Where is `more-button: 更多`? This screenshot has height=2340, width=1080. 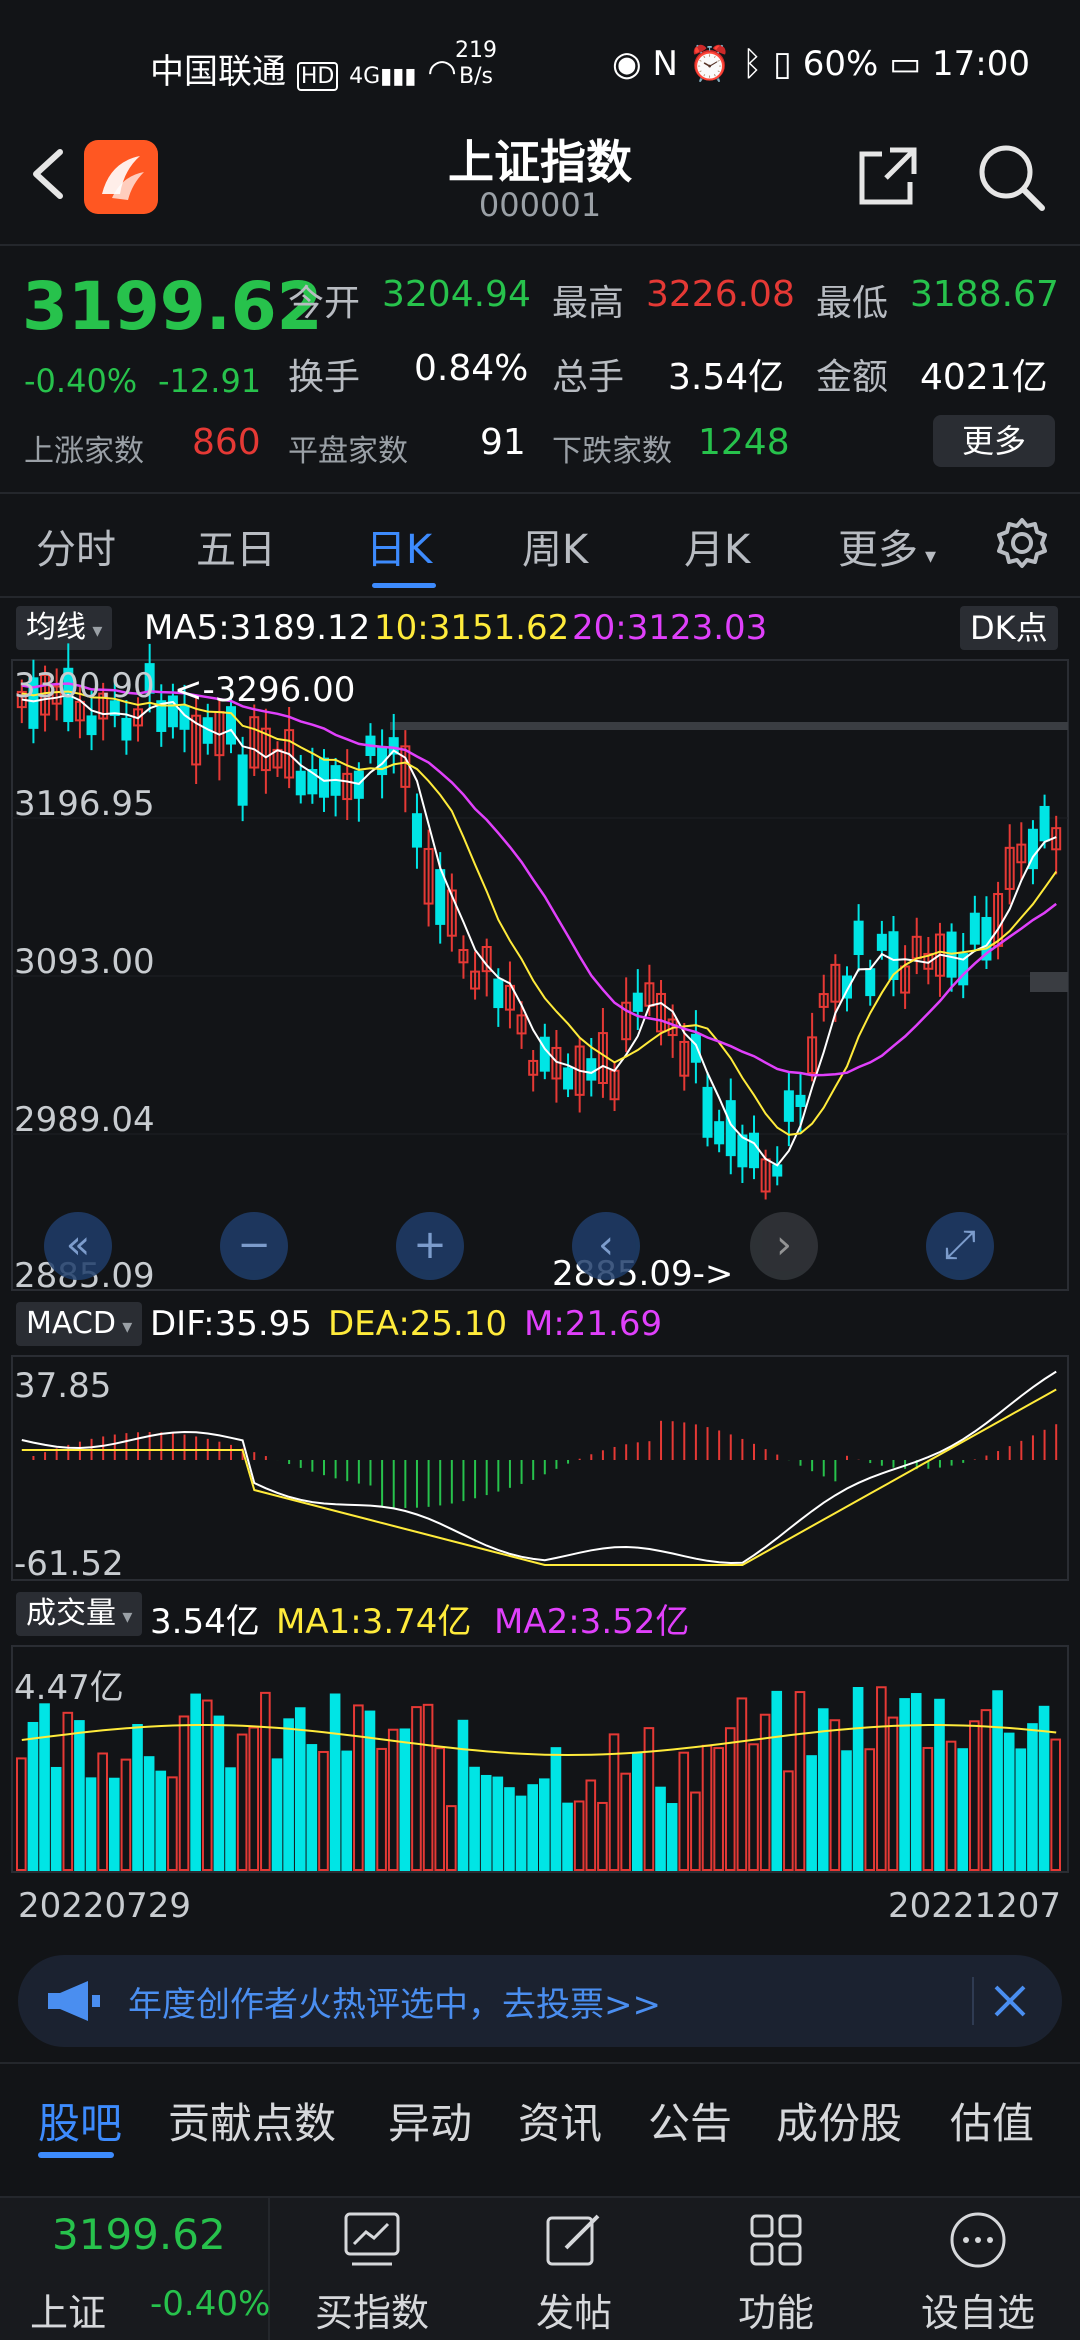 more-button: 更多 is located at coordinates (994, 441).